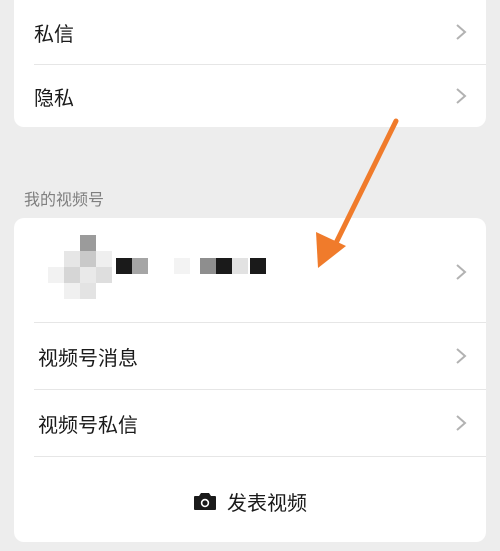 The height and width of the screenshot is (551, 500). What do you see at coordinates (250, 96) in the screenshot?
I see `menu-item-privacy: 隐私` at bounding box center [250, 96].